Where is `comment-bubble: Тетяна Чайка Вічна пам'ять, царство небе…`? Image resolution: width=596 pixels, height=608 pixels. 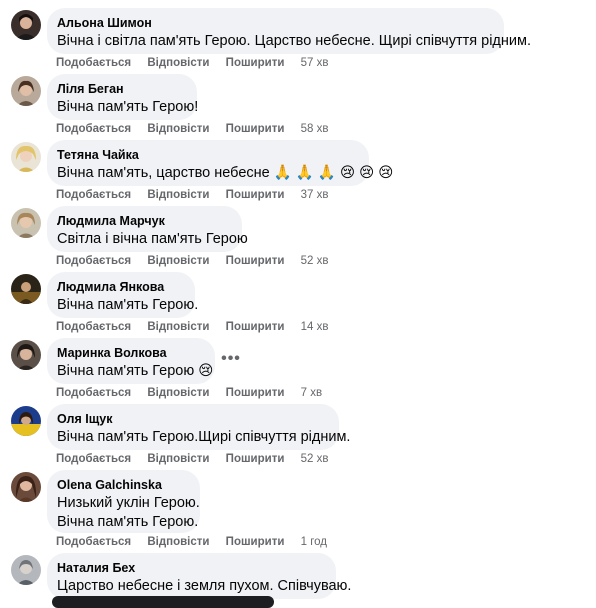
comment-bubble: Тетяна Чайка Вічна пам'ять, царство небе… is located at coordinates (220, 163).